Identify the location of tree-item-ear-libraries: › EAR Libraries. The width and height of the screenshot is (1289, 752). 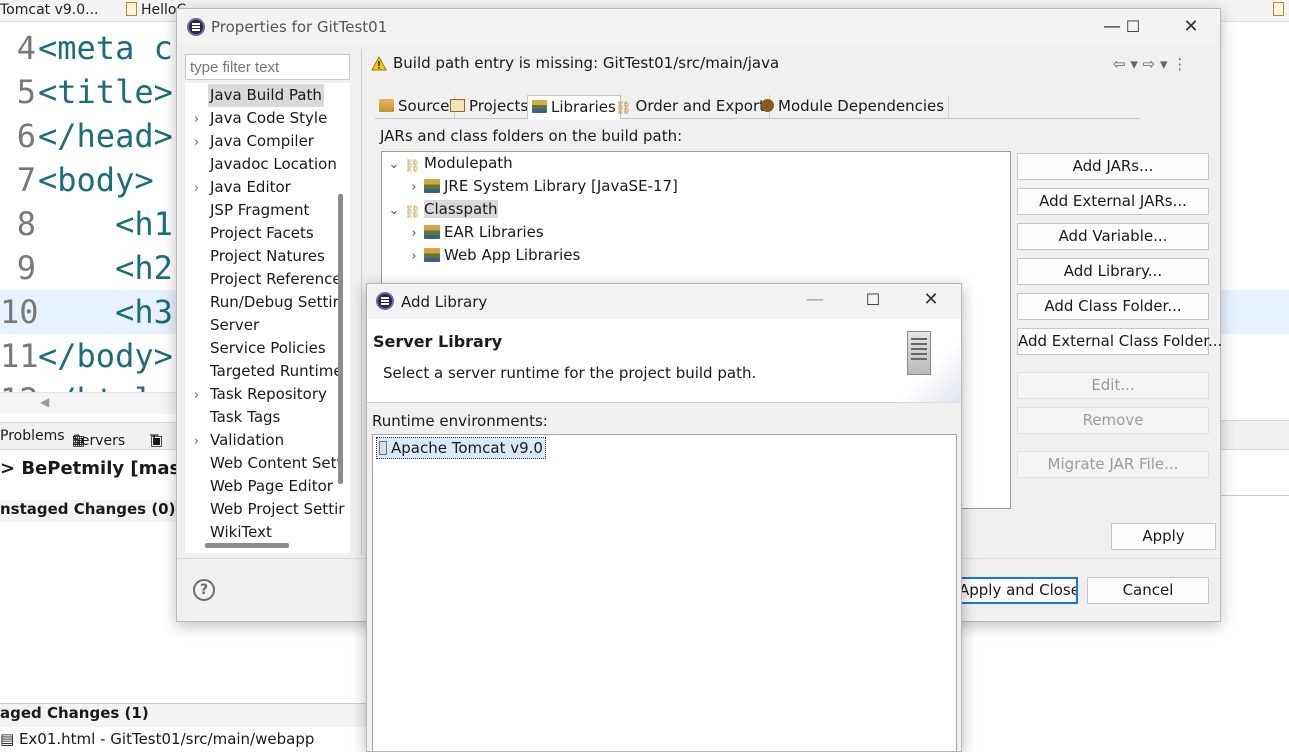
(473, 233).